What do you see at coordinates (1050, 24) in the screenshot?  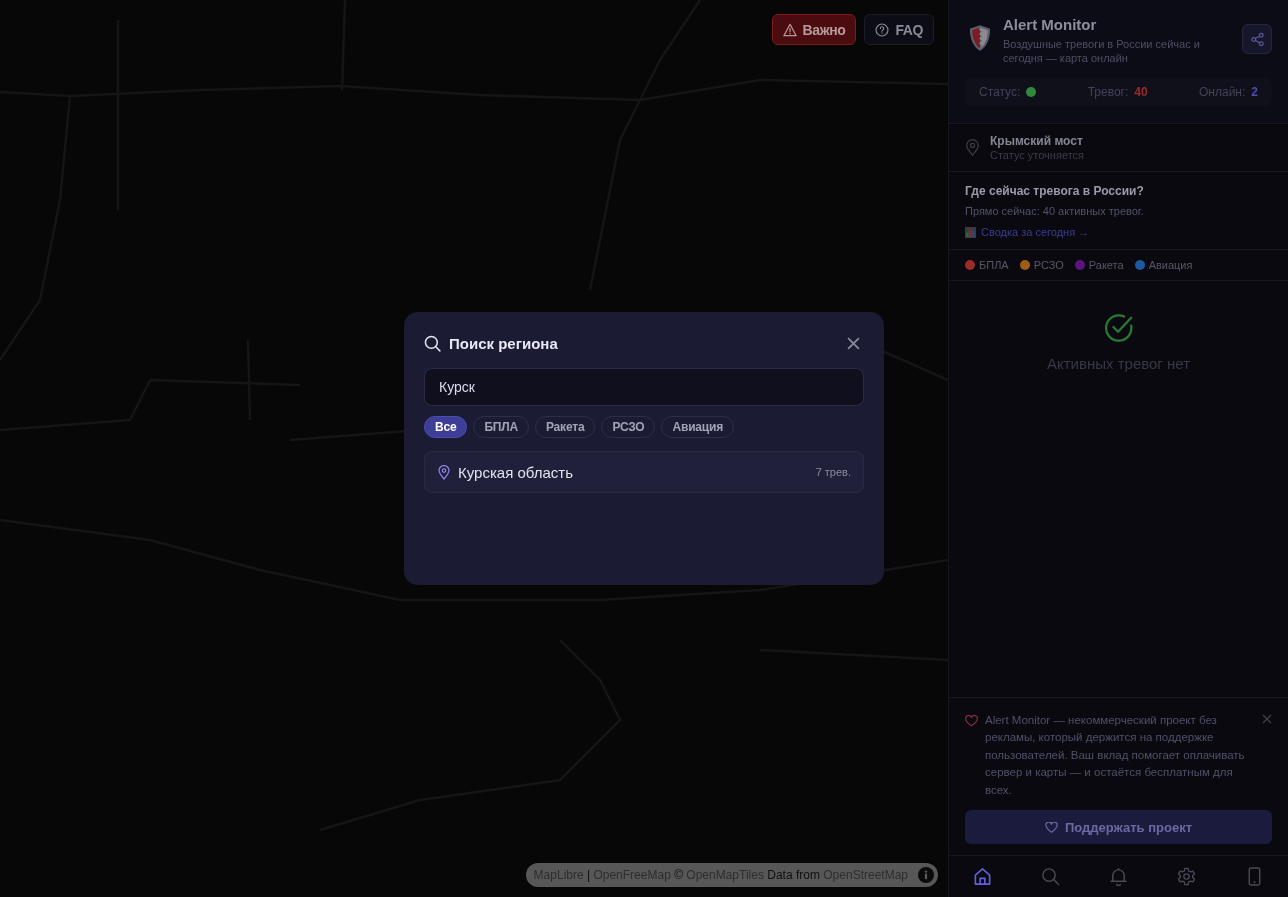 I see `app-title: Alert Monitor` at bounding box center [1050, 24].